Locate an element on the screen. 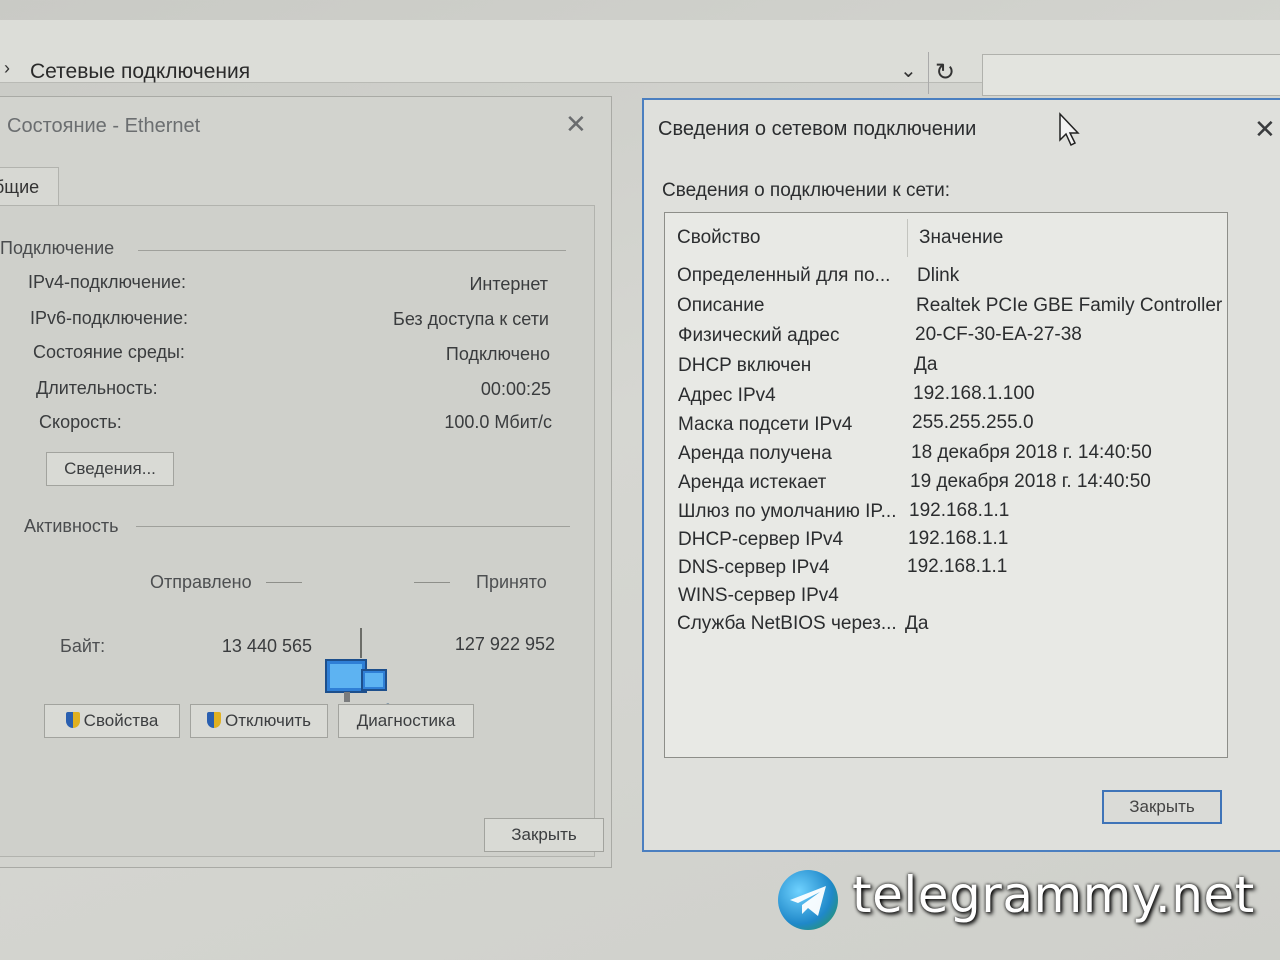  bytes-sent-value: 13 440 565 is located at coordinates (266, 646).